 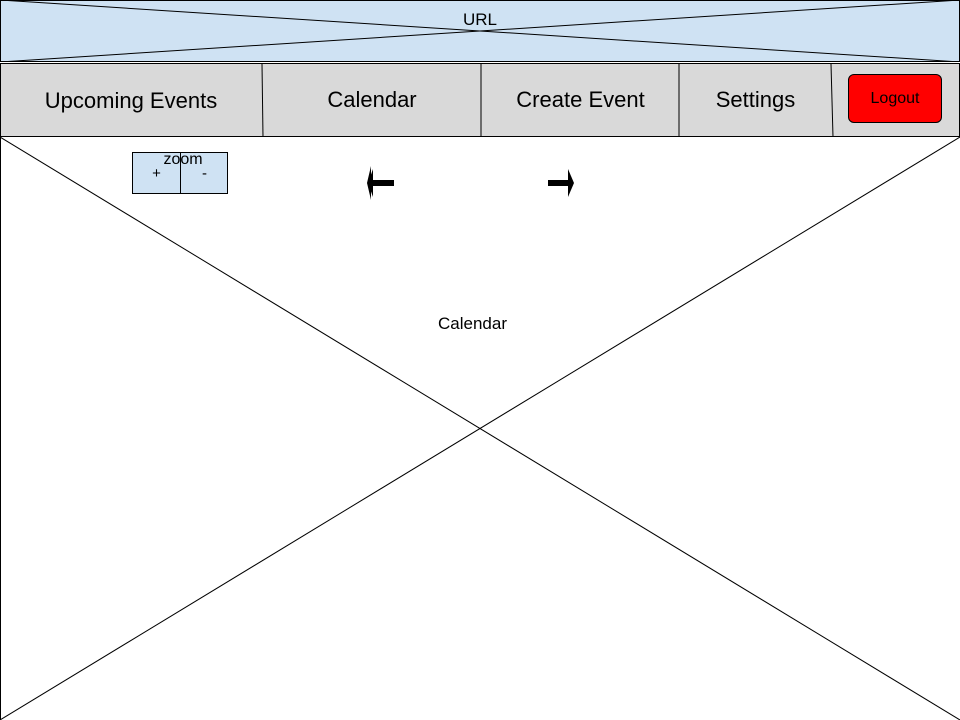 I want to click on arrow-right-icon, so click(x=561, y=183).